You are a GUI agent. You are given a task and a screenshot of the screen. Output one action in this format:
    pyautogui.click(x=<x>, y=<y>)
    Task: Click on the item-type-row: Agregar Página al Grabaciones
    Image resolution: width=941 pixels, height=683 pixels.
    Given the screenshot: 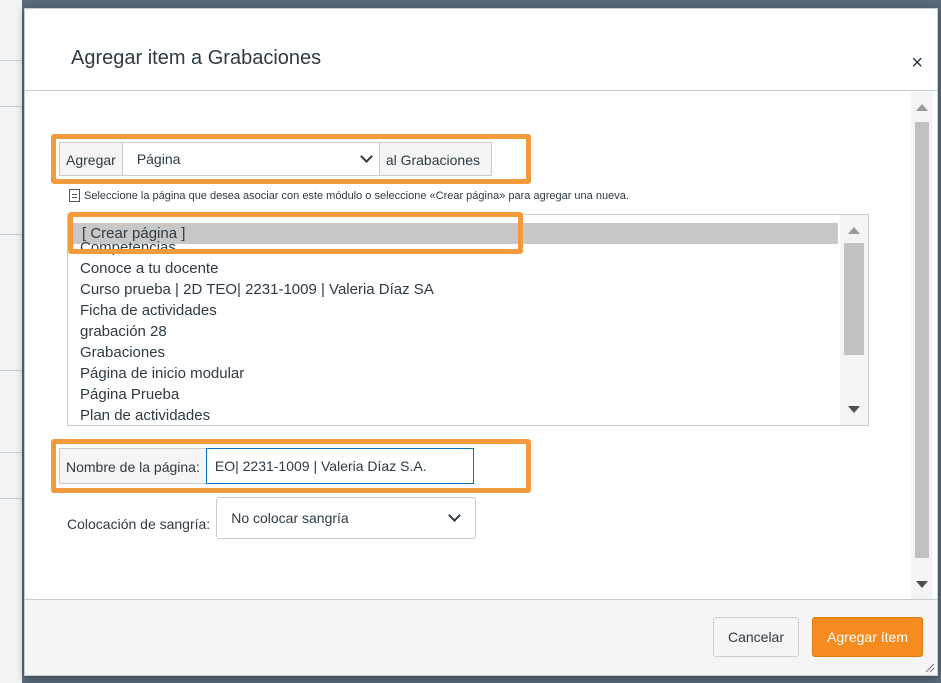 What is the action you would take?
    pyautogui.click(x=275, y=159)
    